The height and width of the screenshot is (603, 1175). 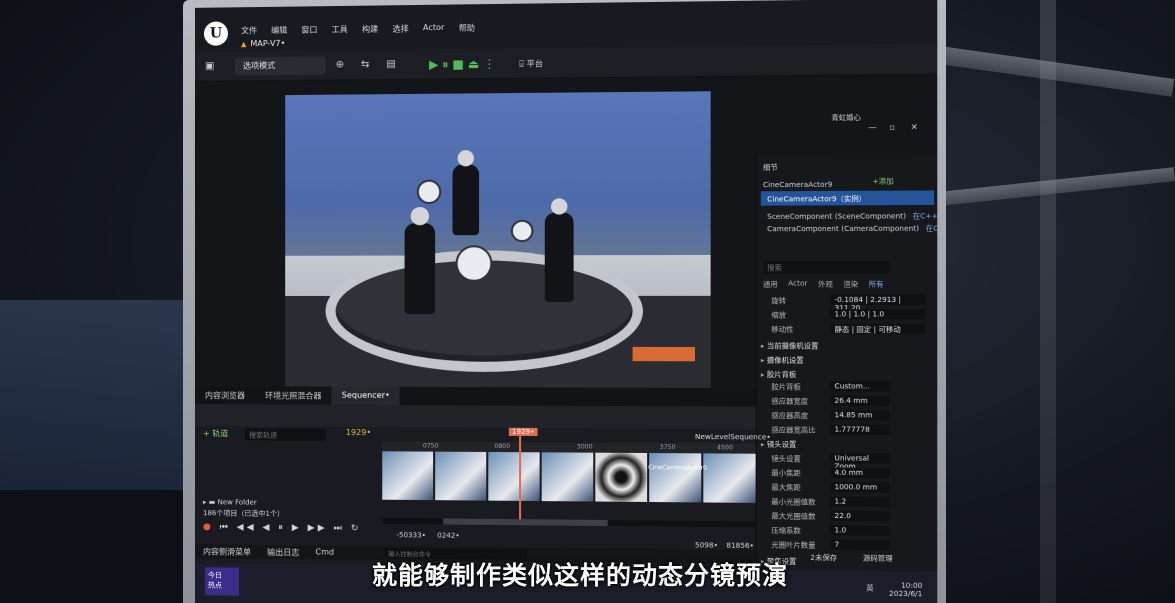 What do you see at coordinates (932, 228) in the screenshot?
I see `edit-link: 在C++中编` at bounding box center [932, 228].